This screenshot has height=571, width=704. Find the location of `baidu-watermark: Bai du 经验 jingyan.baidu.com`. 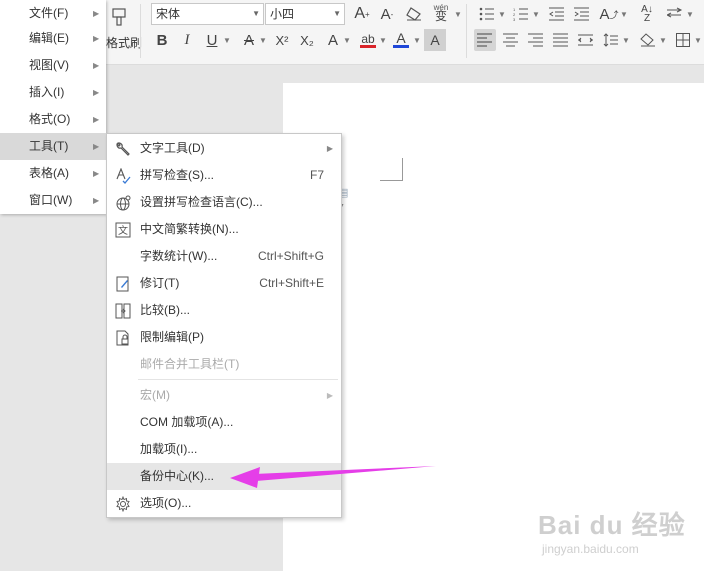

baidu-watermark: Bai du 经验 jingyan.baidu.com is located at coordinates (612, 530).